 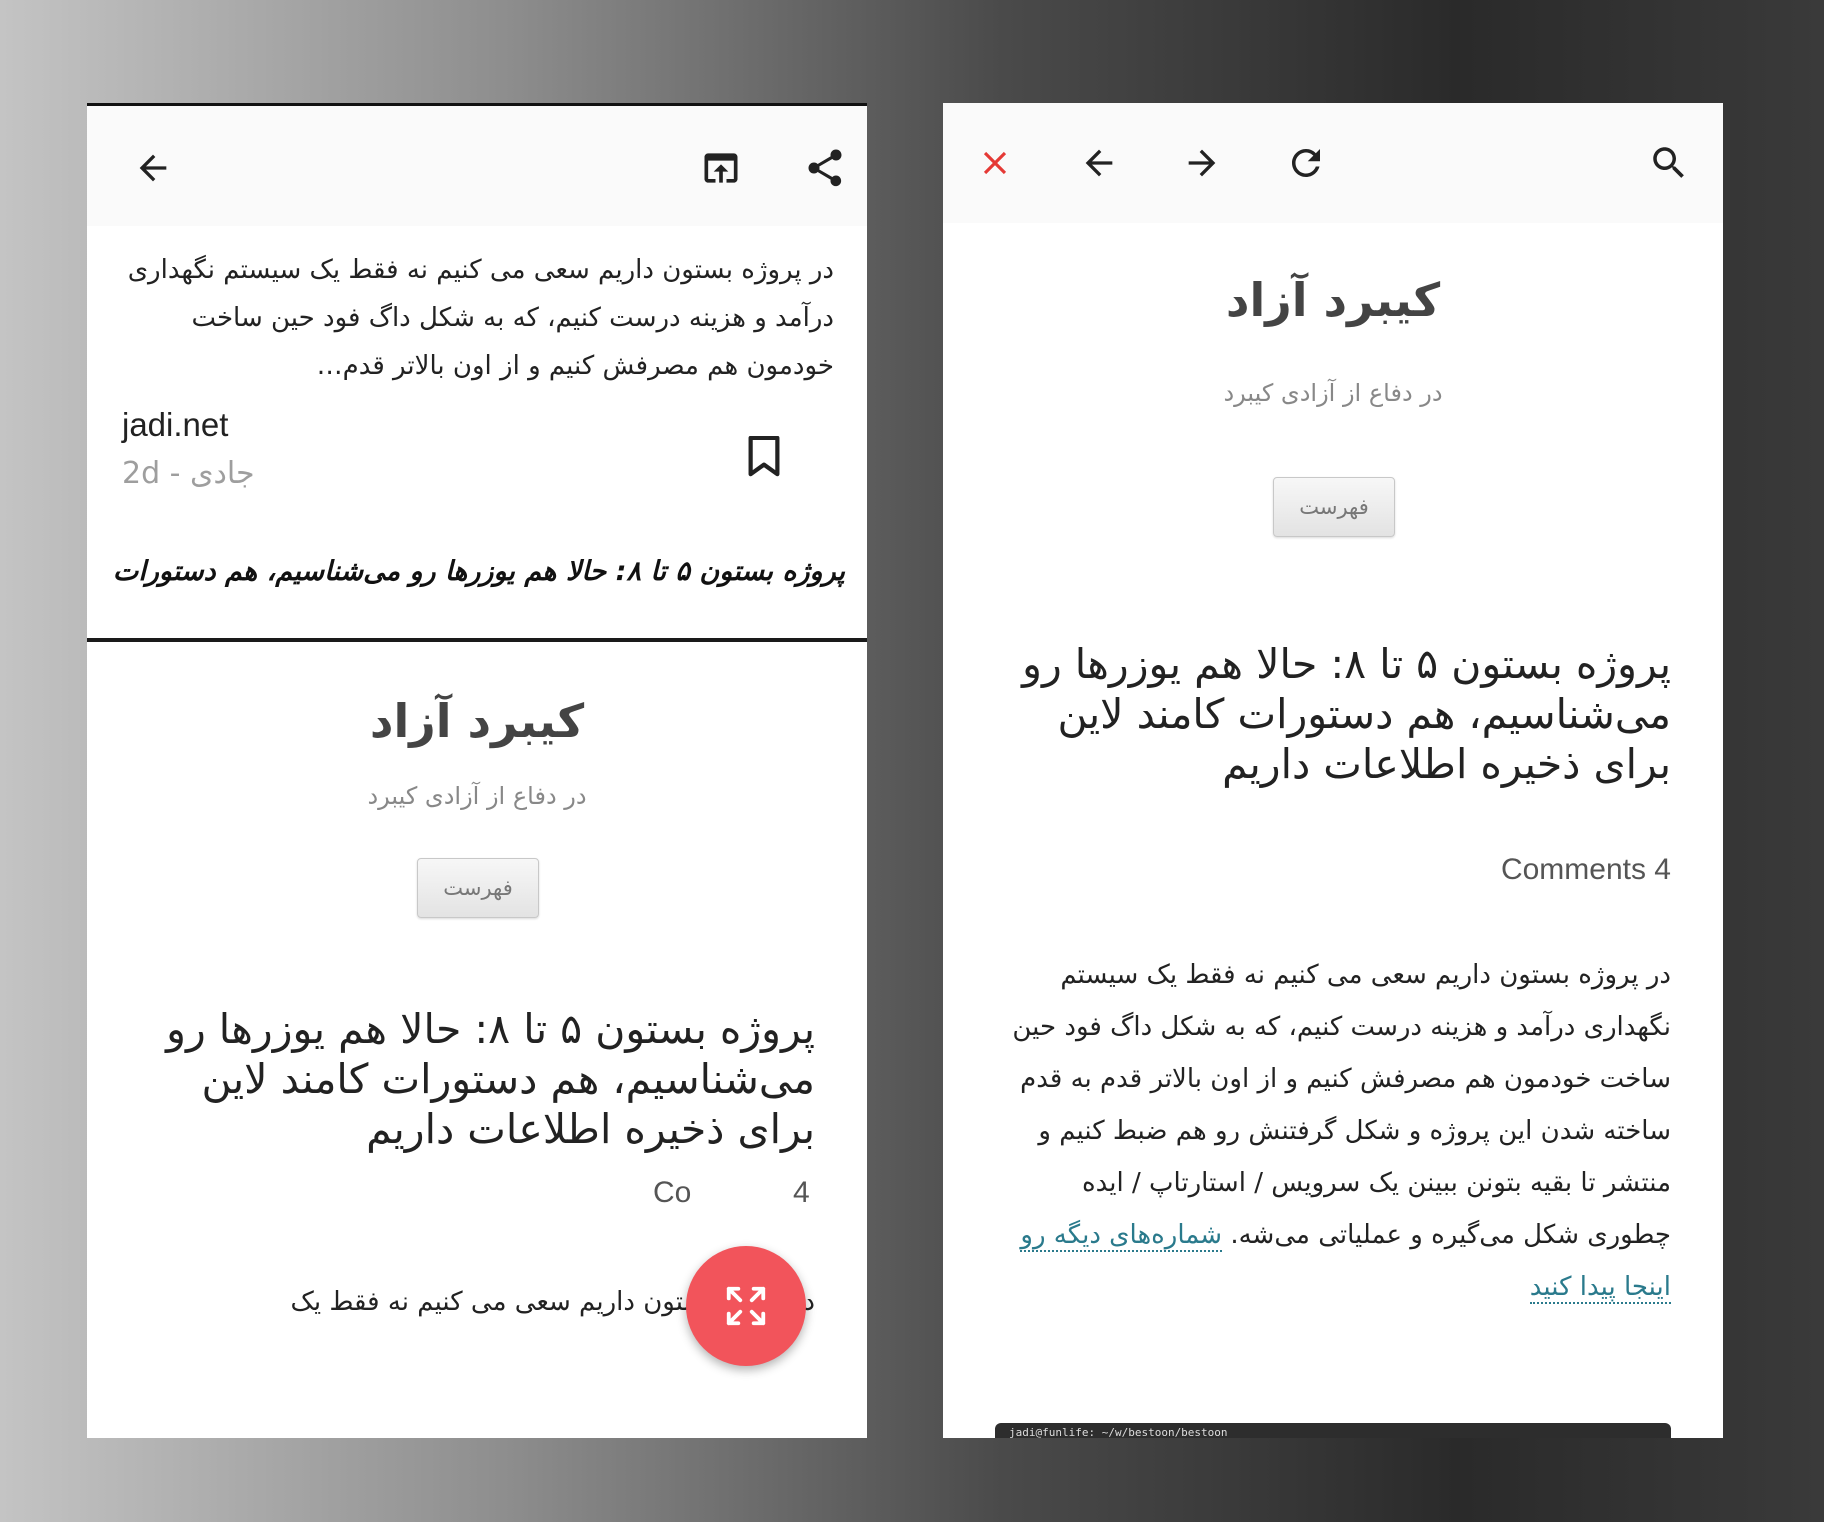 What do you see at coordinates (825, 168) in the screenshot?
I see `share-icon` at bounding box center [825, 168].